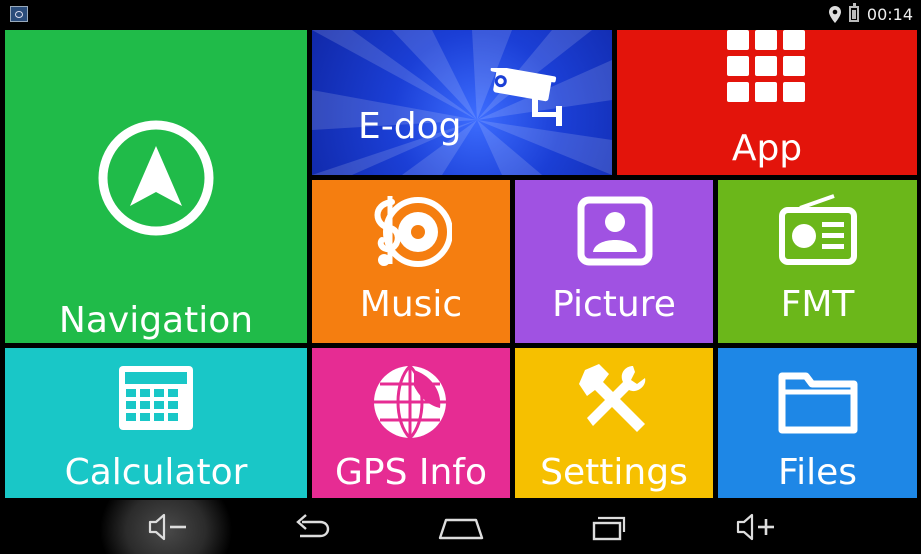 This screenshot has width=921, height=554. I want to click on picture-tile: Picture, so click(614, 261).